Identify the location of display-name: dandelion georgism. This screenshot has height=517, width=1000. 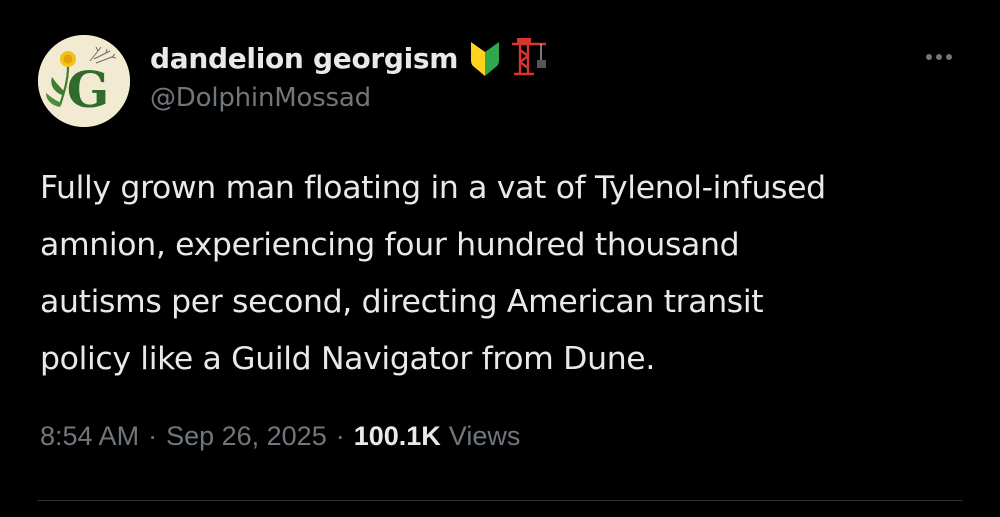
(304, 58).